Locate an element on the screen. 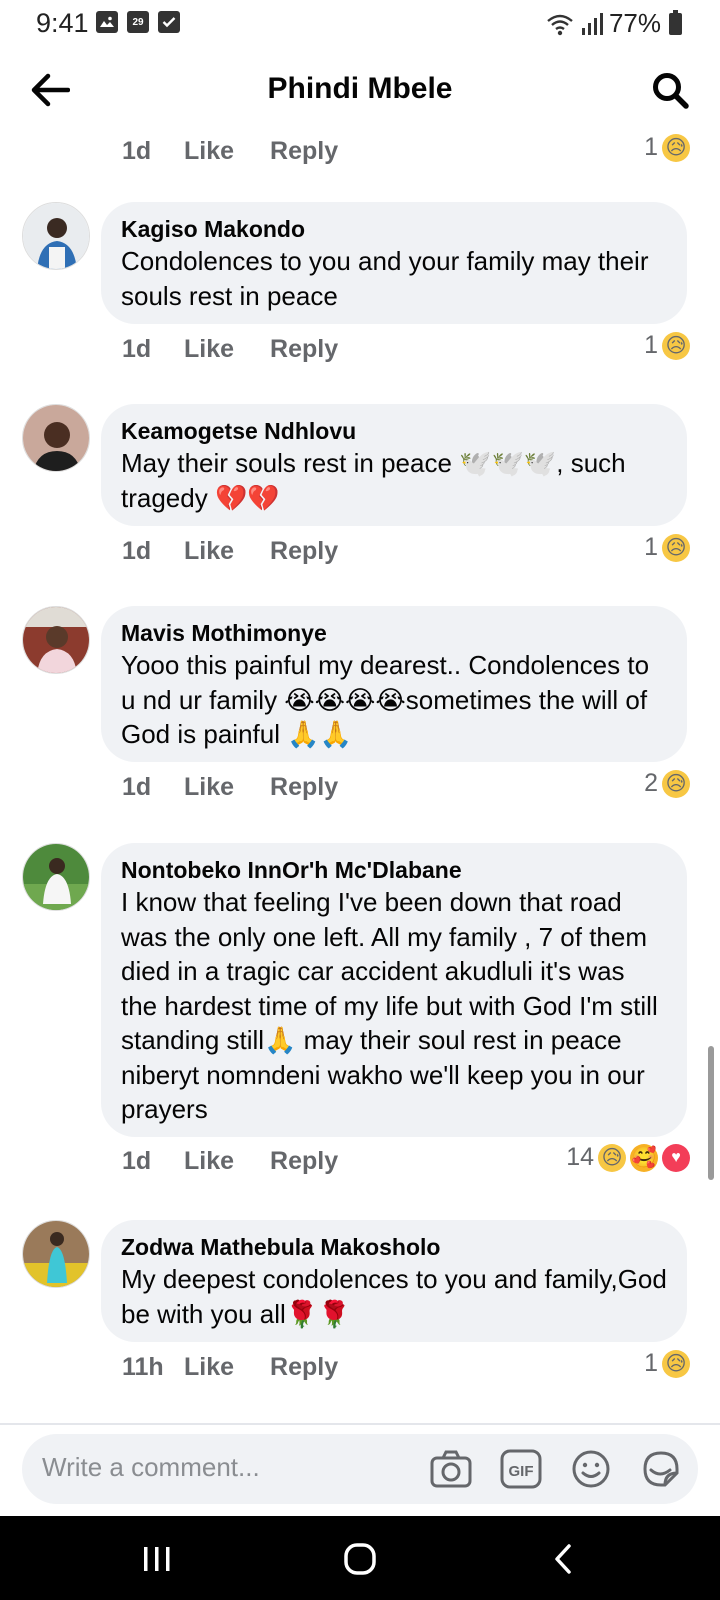 Image resolution: width=720 pixels, height=1600 pixels. status-bar: 9:41 29 77% is located at coordinates (360, 23).